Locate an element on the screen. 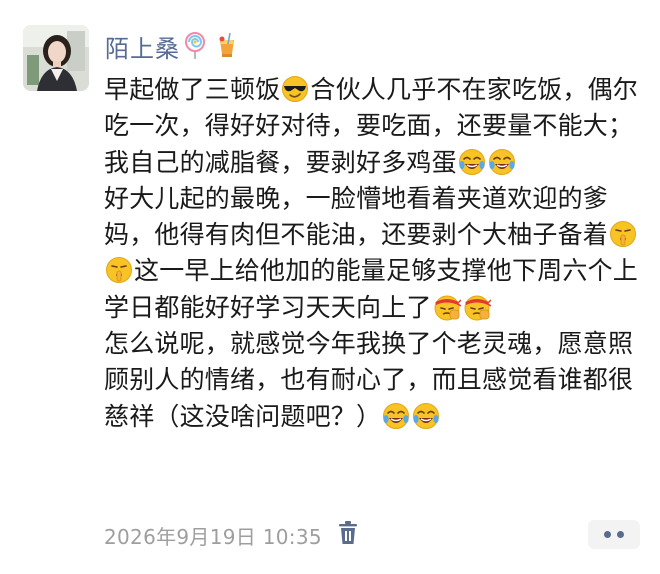 The image size is (660, 574). trash-icon is located at coordinates (348, 533).